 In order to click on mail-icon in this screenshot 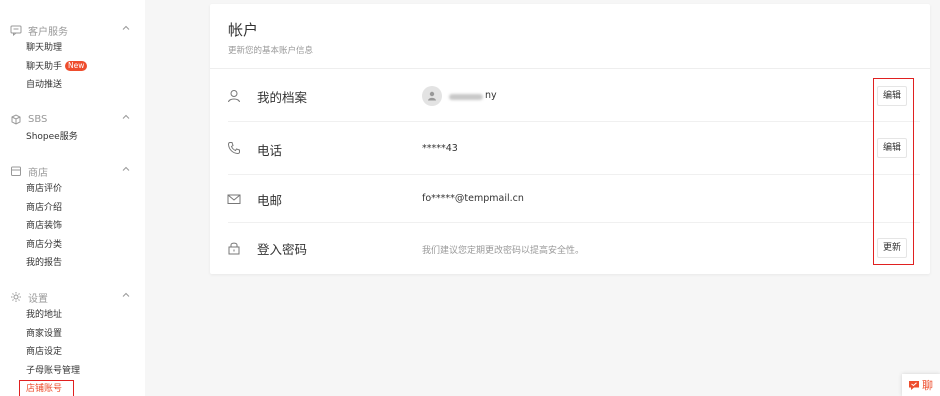, I will do `click(234, 199)`.